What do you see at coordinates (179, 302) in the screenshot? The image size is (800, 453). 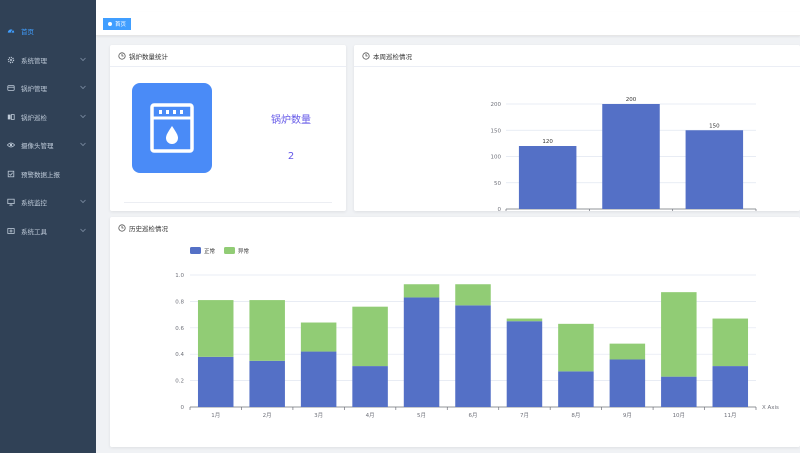 I see `y-tick-label: 0.8` at bounding box center [179, 302].